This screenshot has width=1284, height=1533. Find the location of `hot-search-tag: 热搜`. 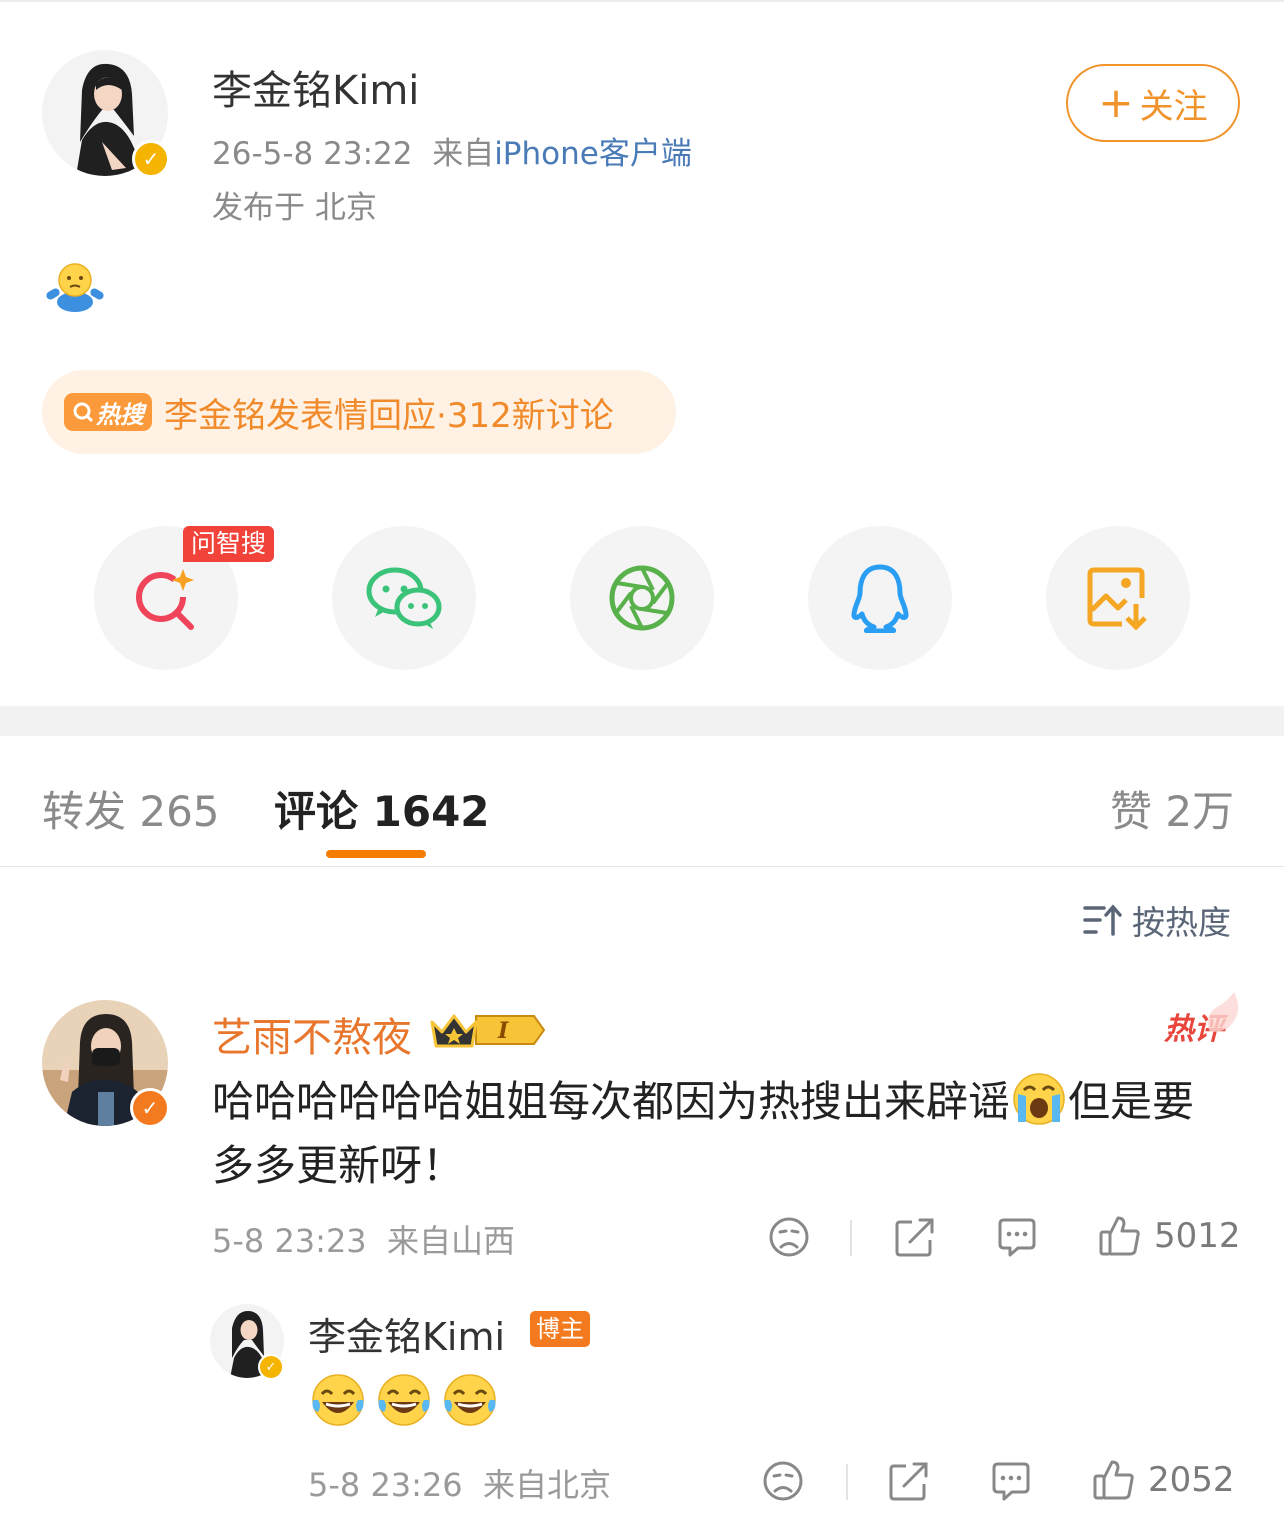

hot-search-tag: 热搜 is located at coordinates (108, 412).